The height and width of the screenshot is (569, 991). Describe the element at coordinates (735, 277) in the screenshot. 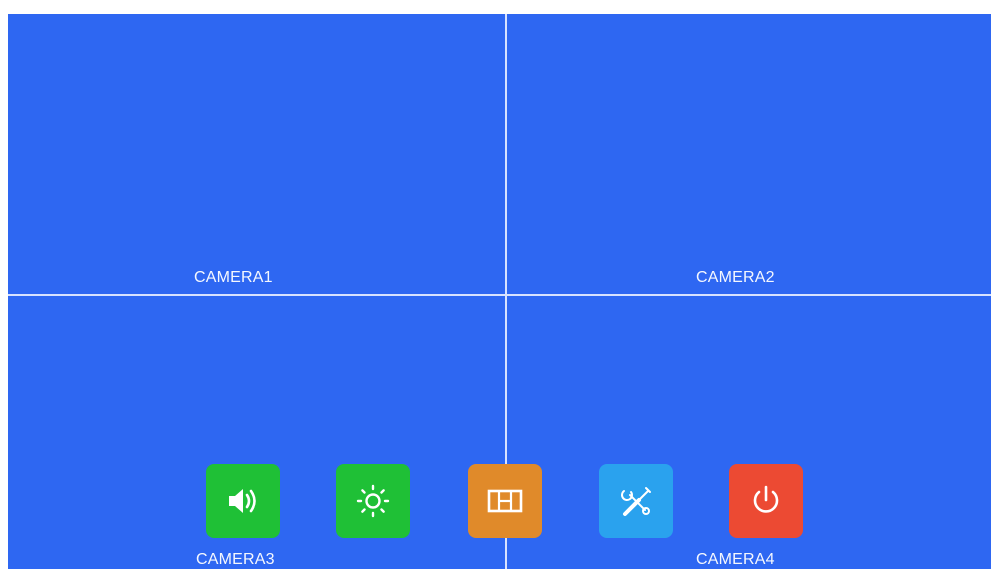

I see `camera2-label: CAMERA2` at that location.